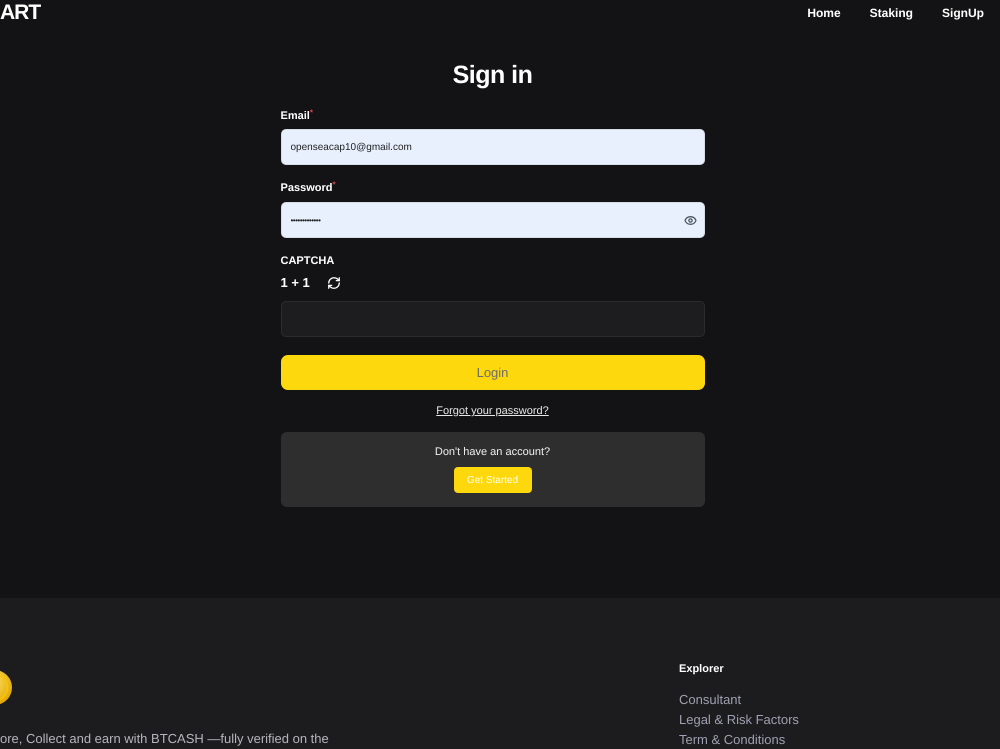 The height and width of the screenshot is (749, 1000). I want to click on footer-link: Consultant, so click(710, 699).